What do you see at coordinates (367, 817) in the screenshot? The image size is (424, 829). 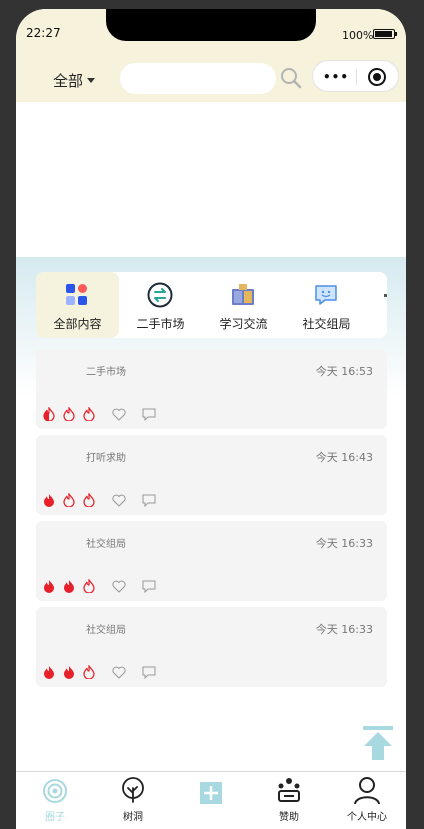 I see `tab-label: 个人中心` at bounding box center [367, 817].